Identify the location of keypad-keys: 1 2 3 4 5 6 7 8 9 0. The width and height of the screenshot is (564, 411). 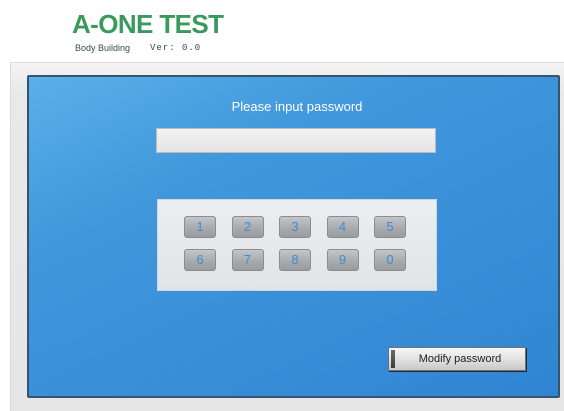
(295, 243).